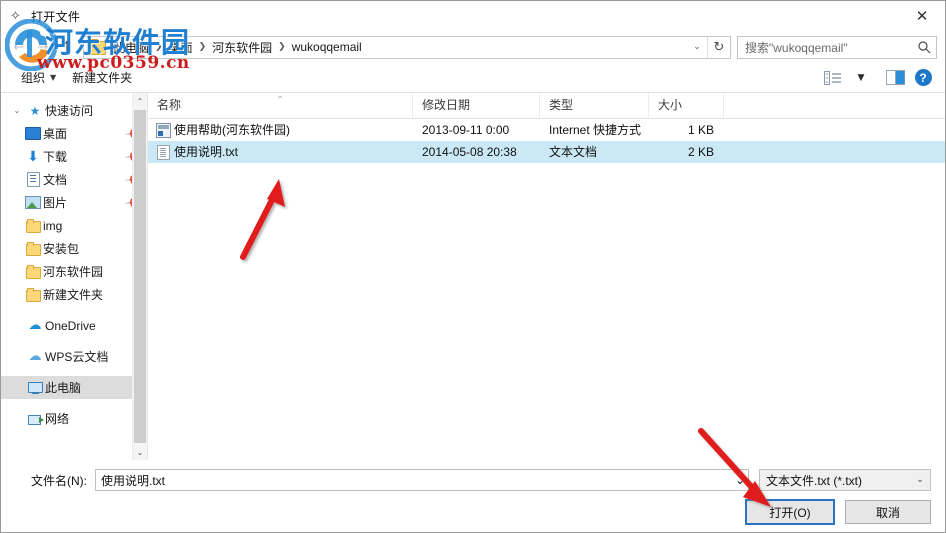 The image size is (946, 533). What do you see at coordinates (33, 156) in the screenshot?
I see `download-icon: ⬇` at bounding box center [33, 156].